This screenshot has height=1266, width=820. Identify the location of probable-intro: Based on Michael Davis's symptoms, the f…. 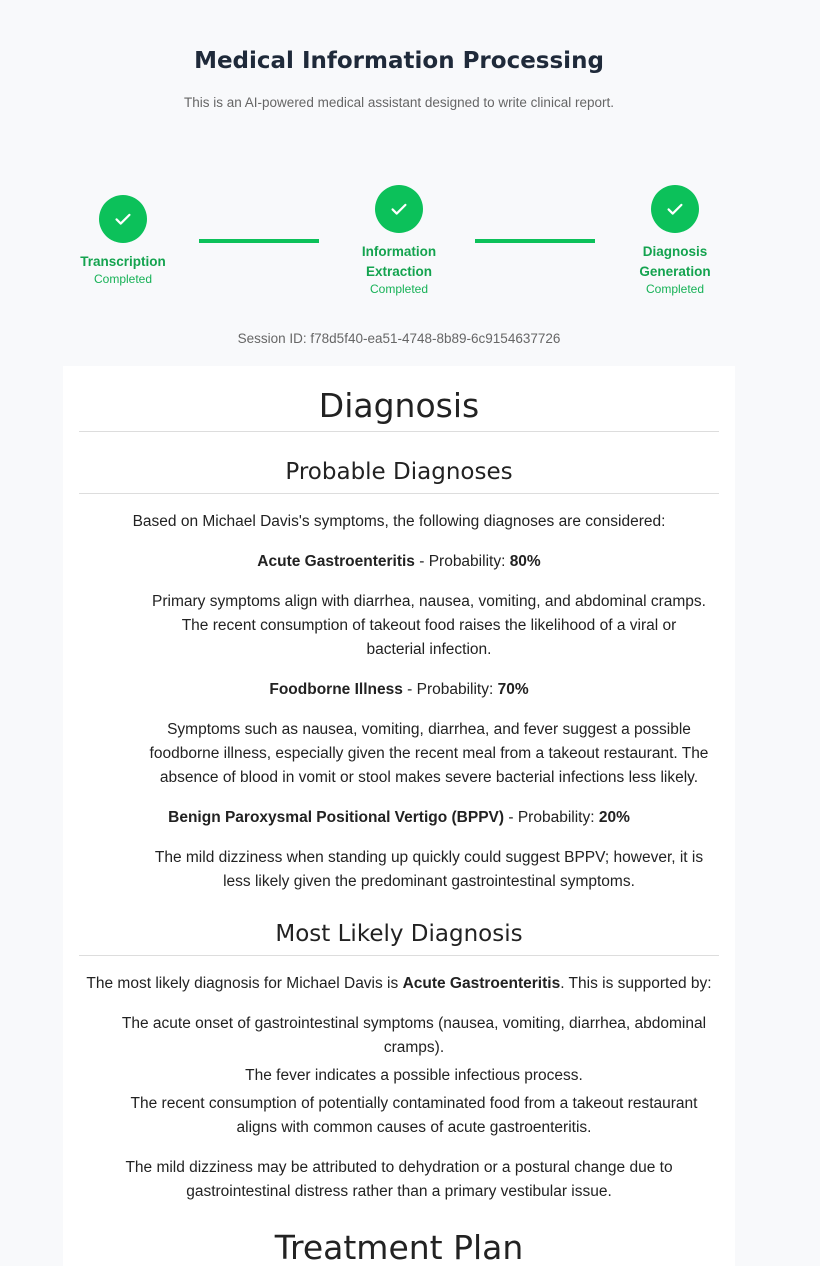
(399, 521).